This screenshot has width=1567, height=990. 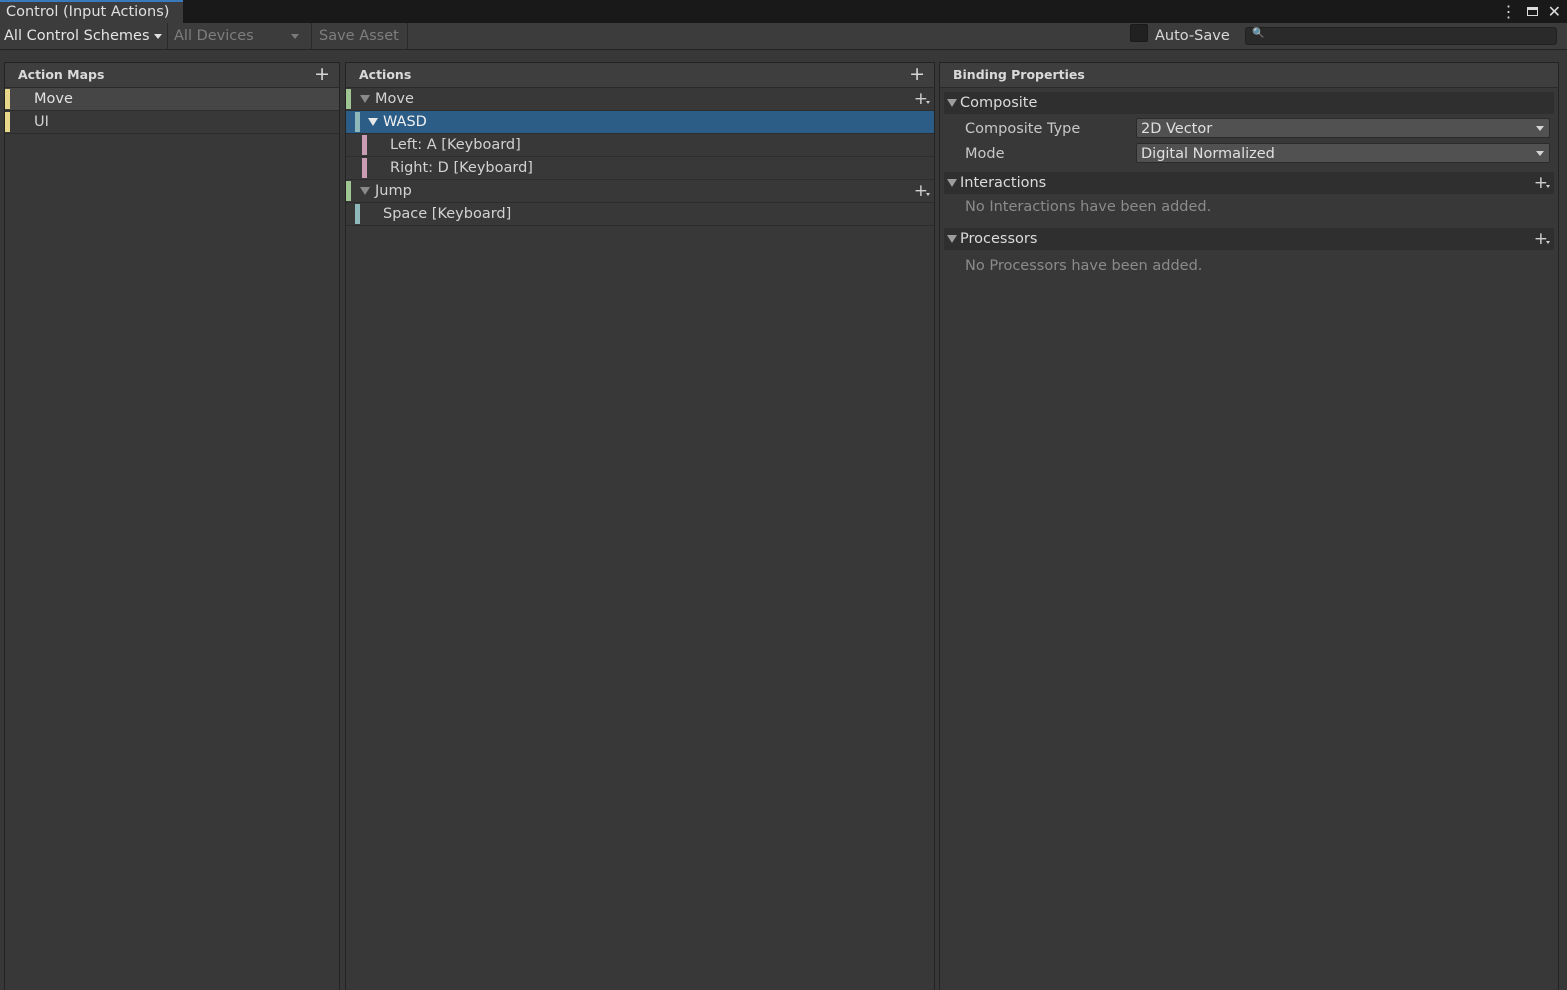 What do you see at coordinates (640, 122) in the screenshot?
I see `composite-row-wasd: WASD` at bounding box center [640, 122].